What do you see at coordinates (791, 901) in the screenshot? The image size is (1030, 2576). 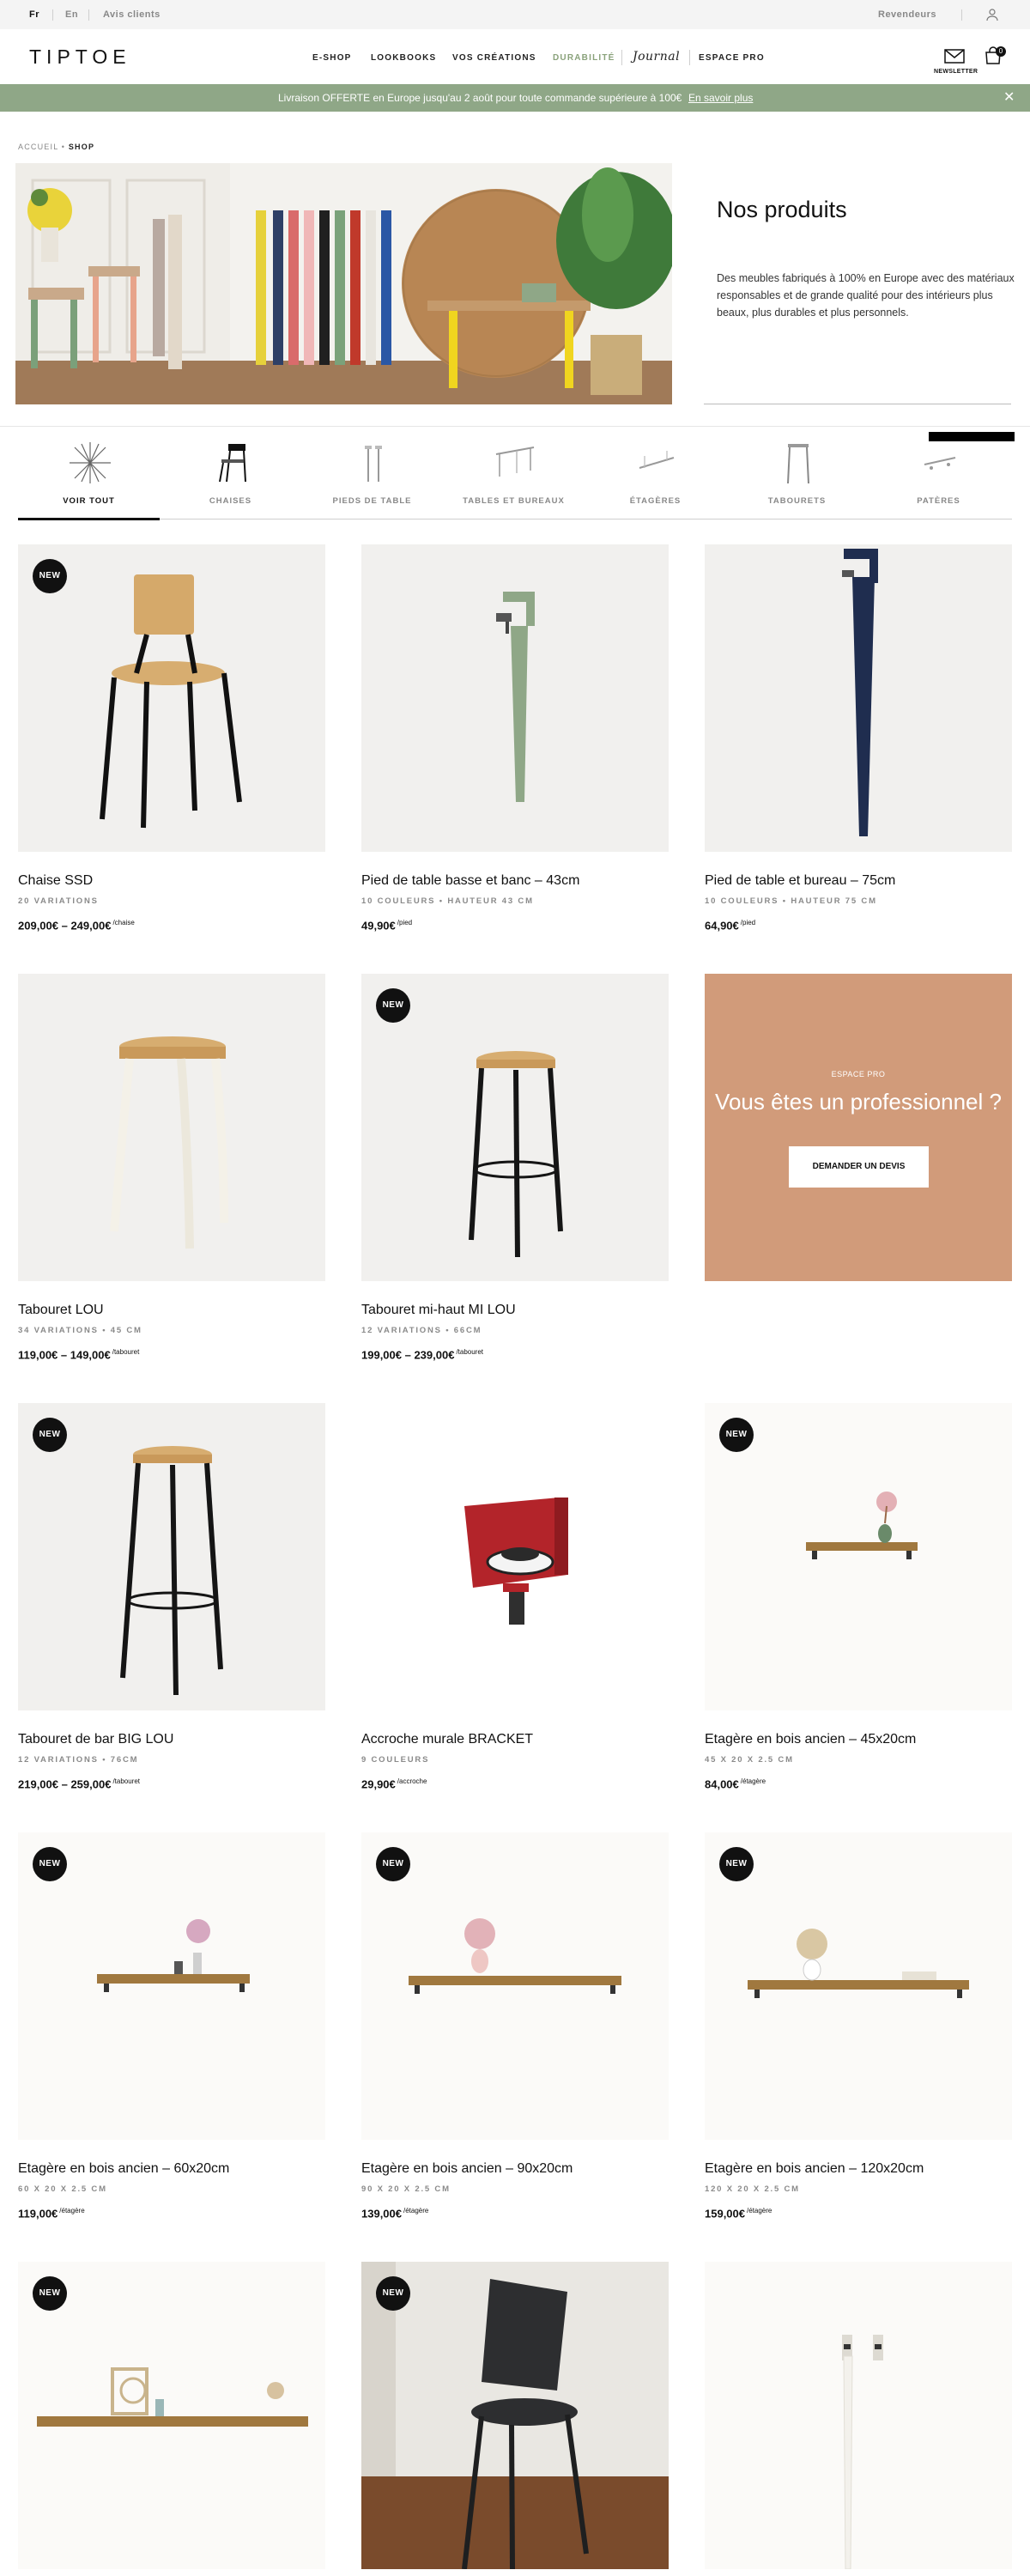 I see `product-variations: 10 COULEURS • HAUTEUR 75 CM` at bounding box center [791, 901].